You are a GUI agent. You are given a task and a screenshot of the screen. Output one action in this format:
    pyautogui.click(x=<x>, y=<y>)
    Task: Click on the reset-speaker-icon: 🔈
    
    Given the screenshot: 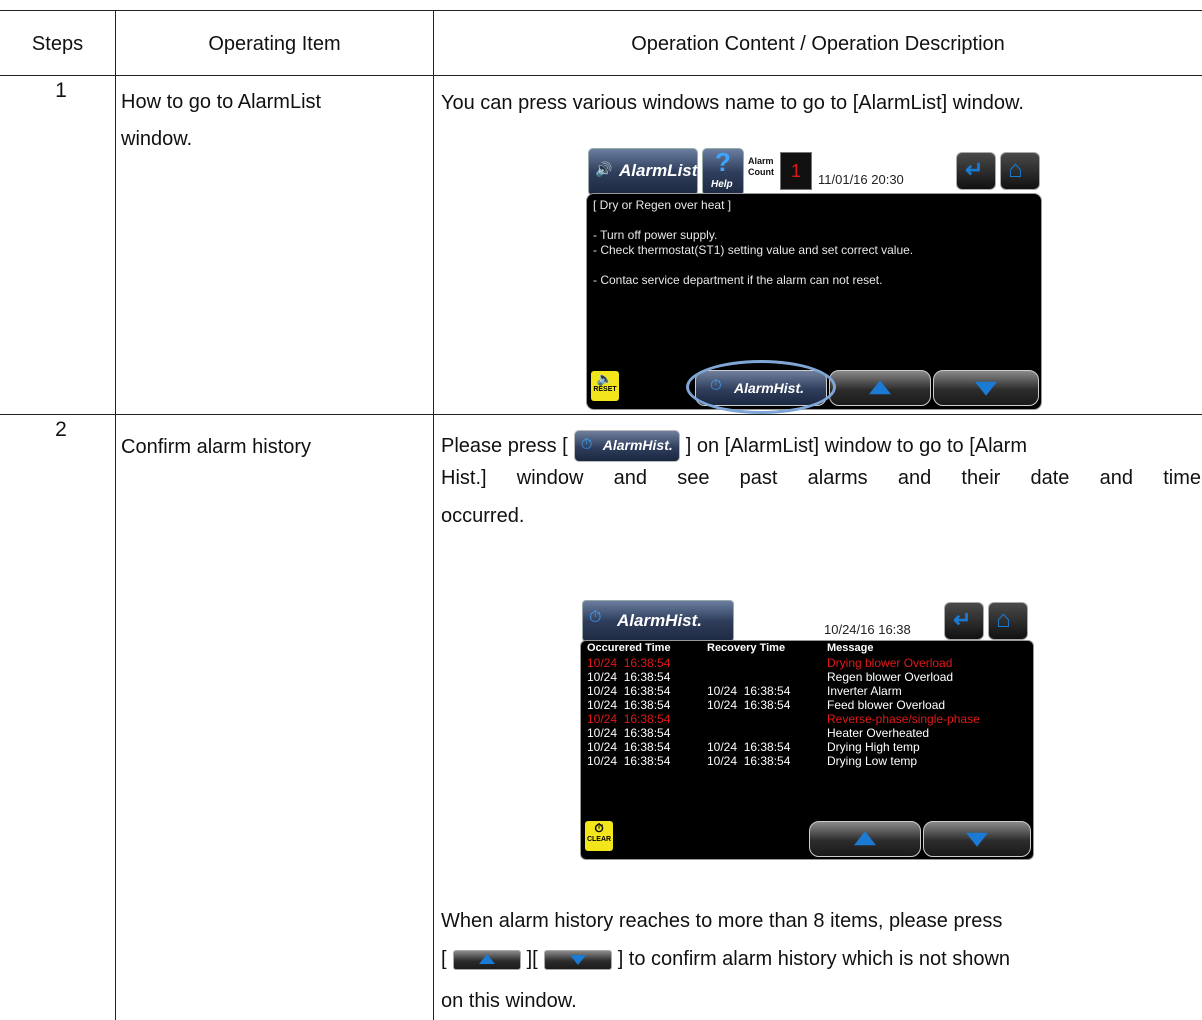 What is the action you would take?
    pyautogui.click(x=605, y=378)
    